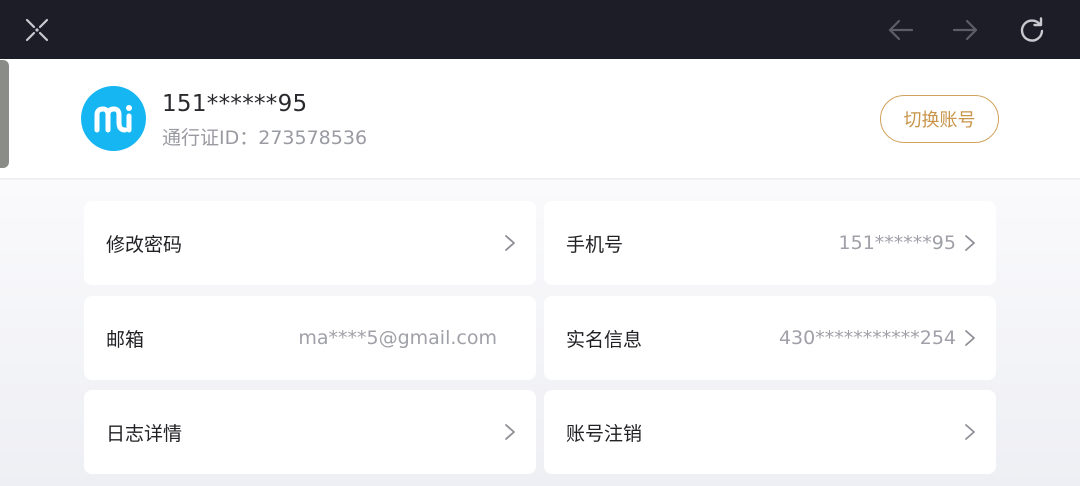 This screenshot has width=1080, height=486. Describe the element at coordinates (540, 29) in the screenshot. I see `top-toolbar` at that location.